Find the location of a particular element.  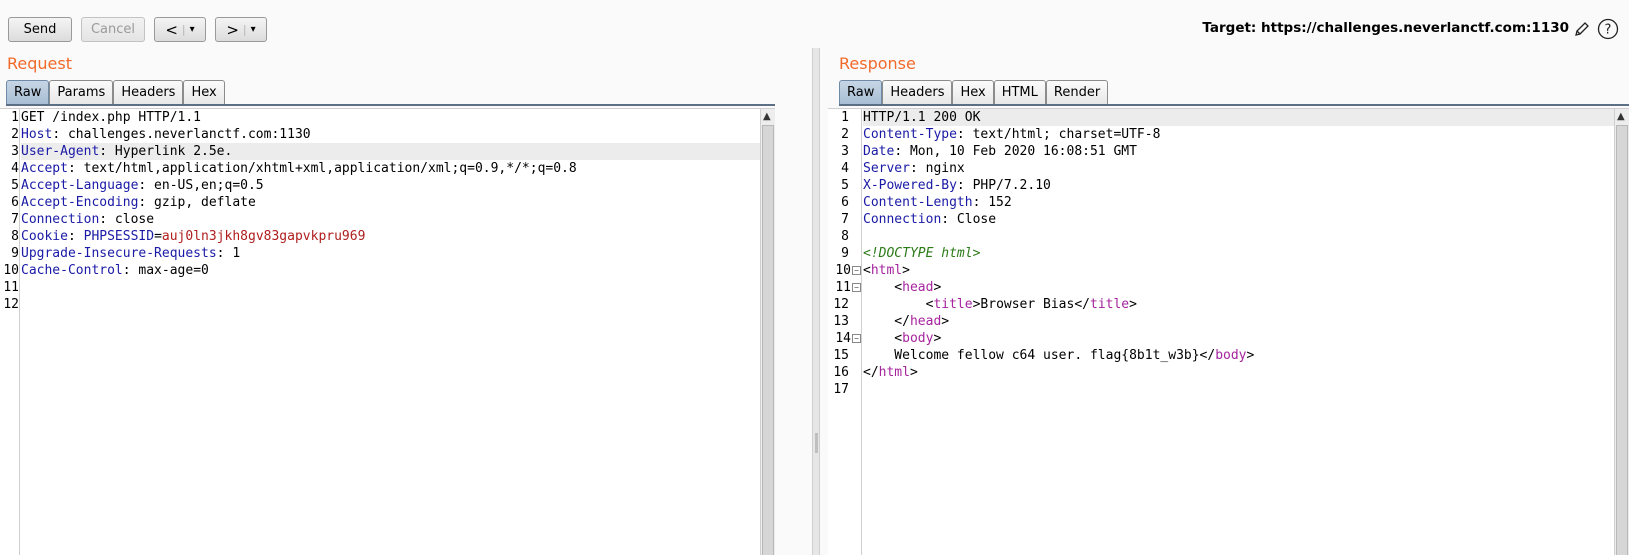

code-line: <body> is located at coordinates (1238, 338).